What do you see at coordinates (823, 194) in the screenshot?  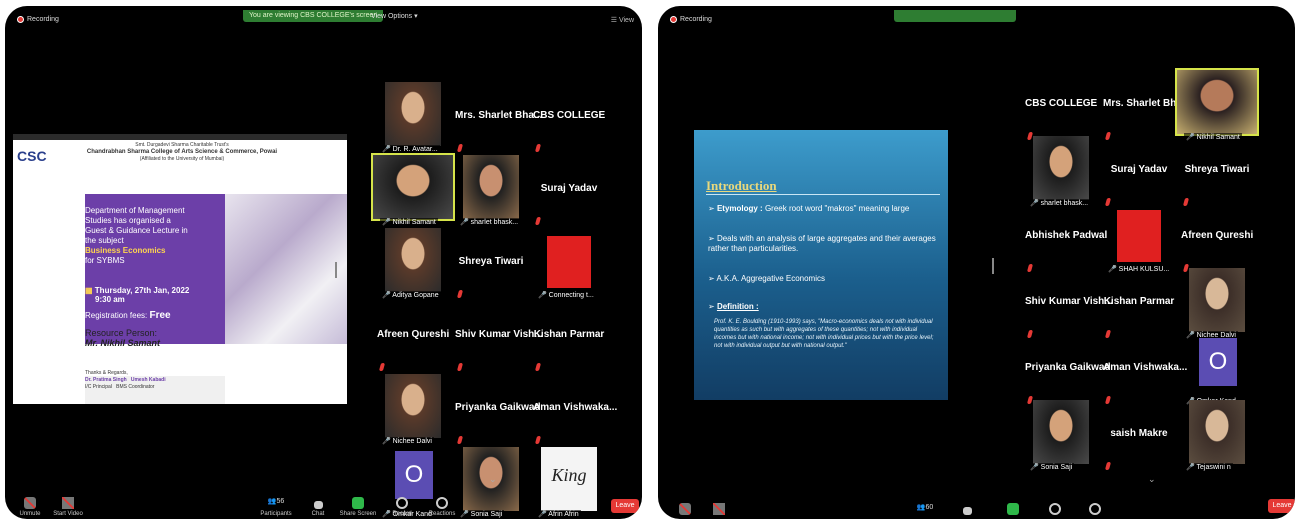 I see `slide-title-rule` at bounding box center [823, 194].